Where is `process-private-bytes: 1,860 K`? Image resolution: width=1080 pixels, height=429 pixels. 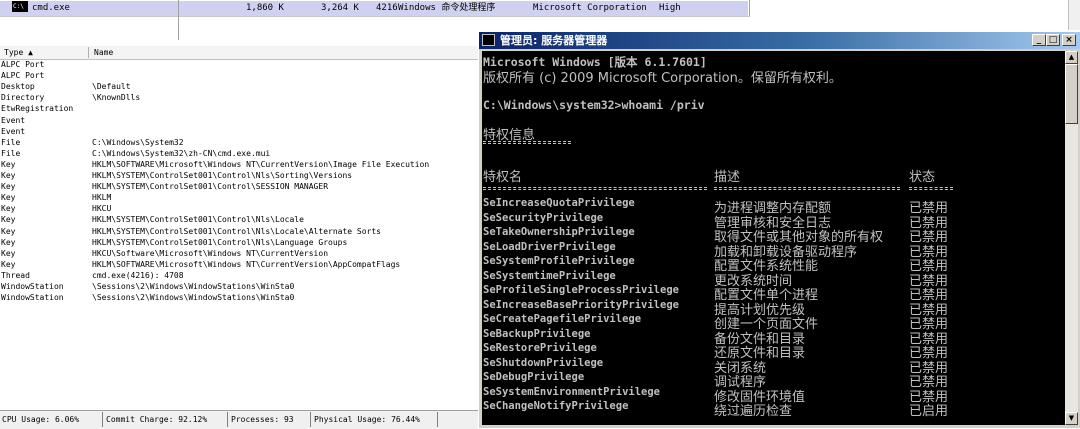
process-private-bytes: 1,860 K is located at coordinates (265, 8).